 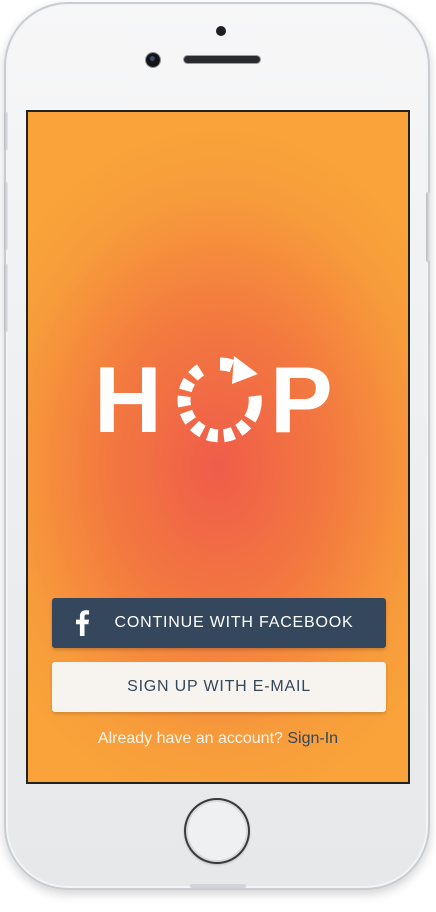 I want to click on sign-up-email-button: SIGN UP WITH E-MAIL, so click(x=219, y=687).